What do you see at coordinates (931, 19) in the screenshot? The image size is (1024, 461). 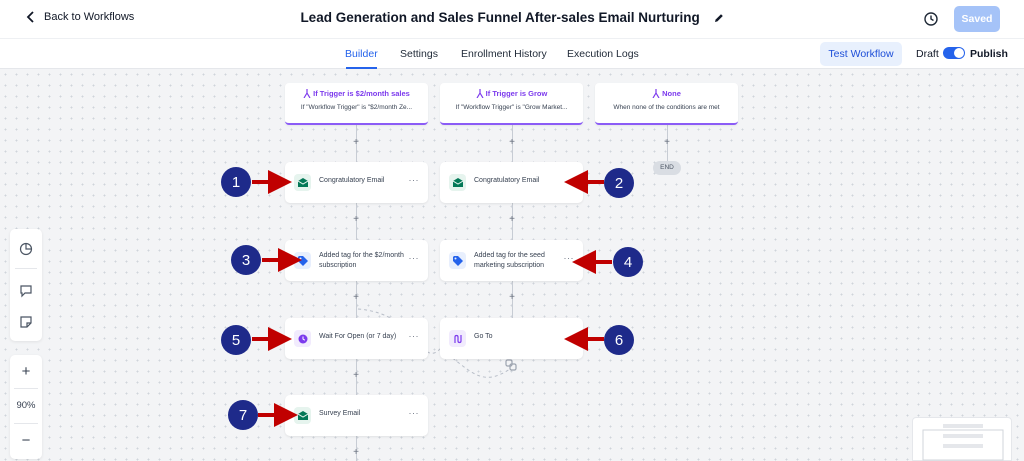 I see `history-icon` at bounding box center [931, 19].